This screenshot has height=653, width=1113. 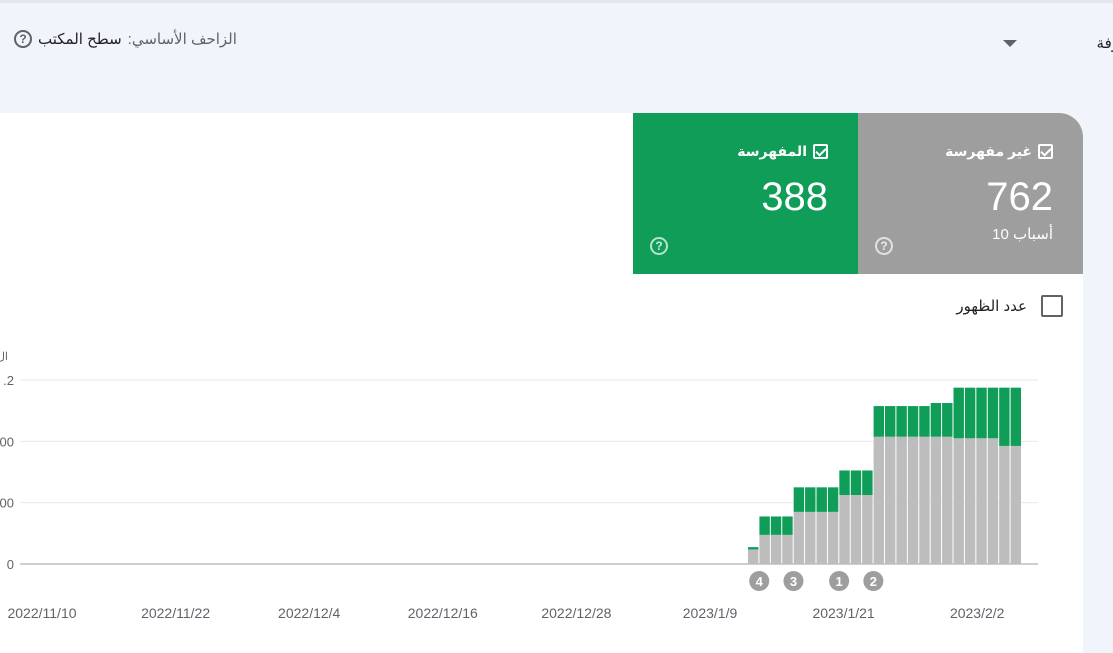 I want to click on y-tick-label: .2, so click(x=8, y=380).